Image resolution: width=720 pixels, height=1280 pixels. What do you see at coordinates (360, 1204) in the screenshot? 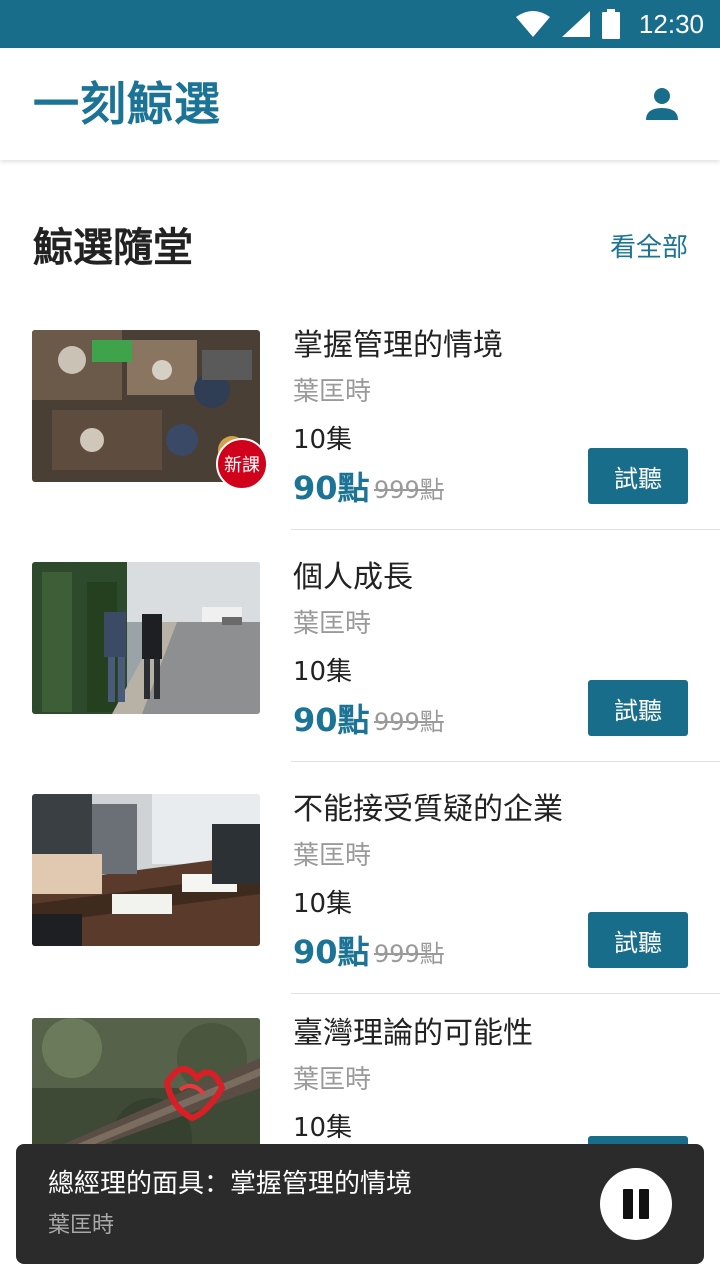
I see `mini-player: 總經理的面具：掌握管理的情境 葉匡時` at bounding box center [360, 1204].